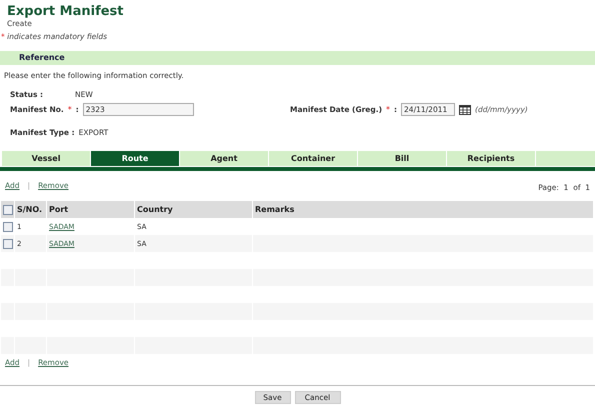  What do you see at coordinates (313, 158) in the screenshot?
I see `tab: Container` at bounding box center [313, 158].